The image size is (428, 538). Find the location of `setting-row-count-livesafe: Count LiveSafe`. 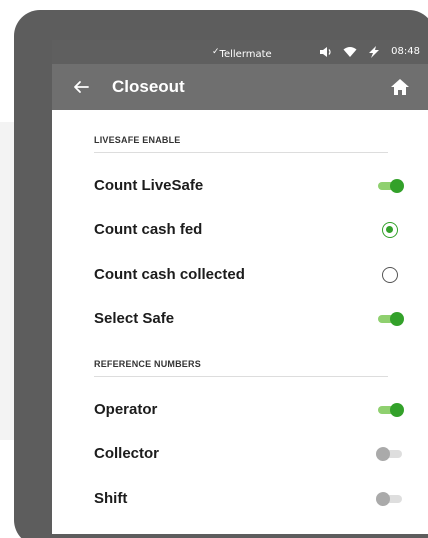

setting-row-count-livesafe: Count LiveSafe is located at coordinates (249, 186).